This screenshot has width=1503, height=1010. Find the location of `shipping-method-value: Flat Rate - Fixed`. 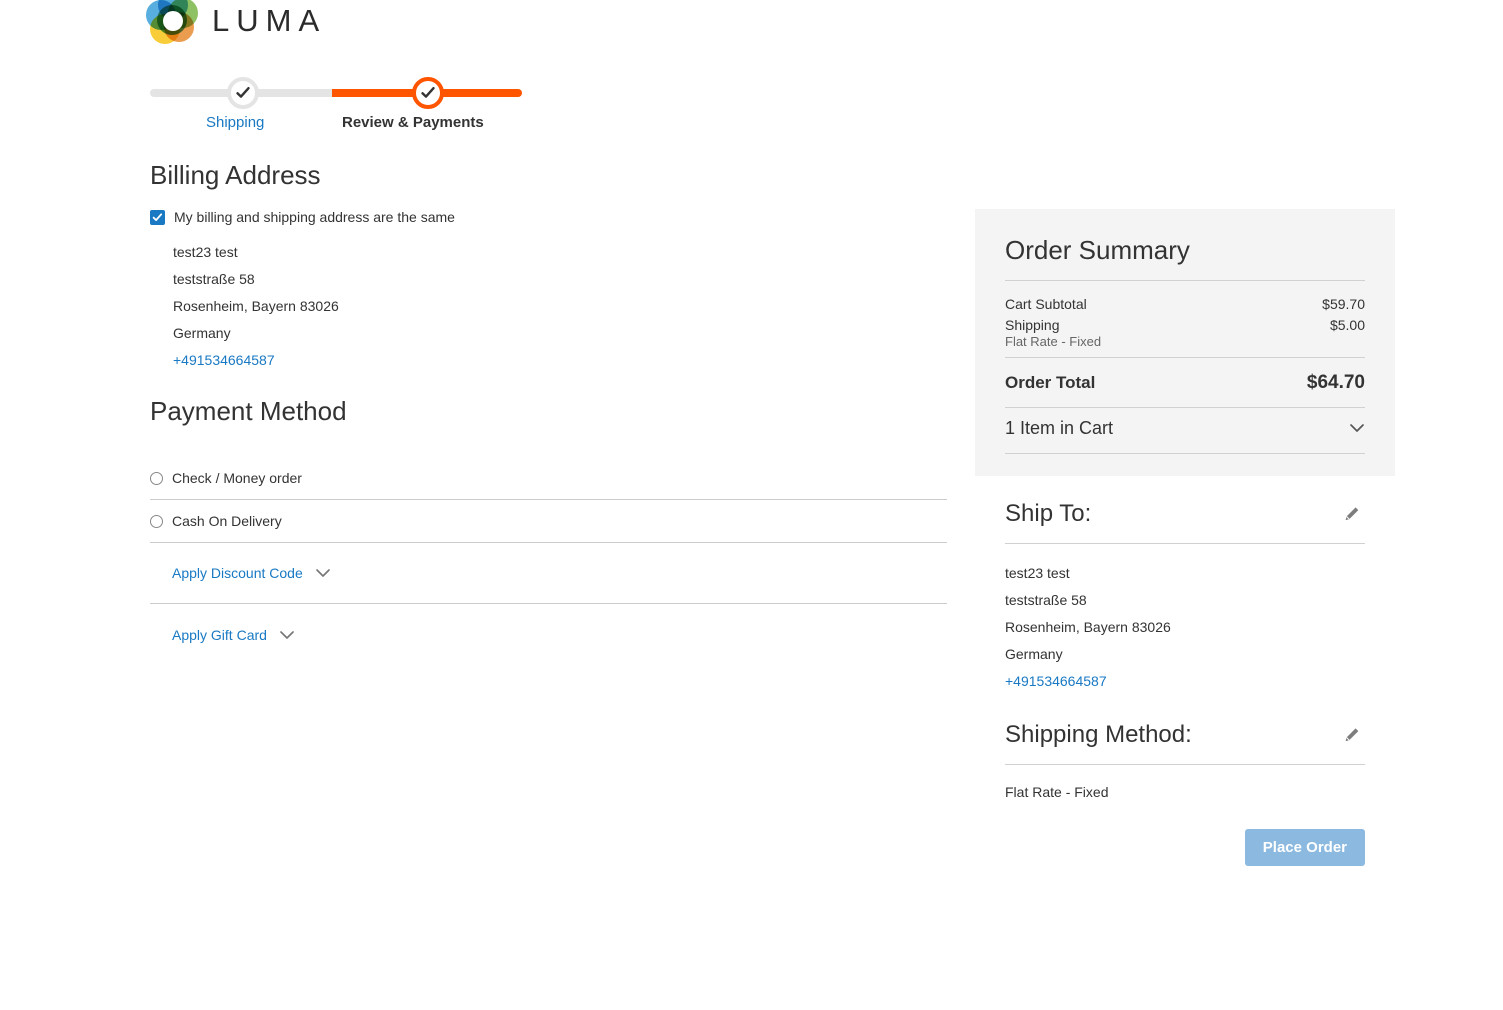

shipping-method-value: Flat Rate - Fixed is located at coordinates (1057, 791).